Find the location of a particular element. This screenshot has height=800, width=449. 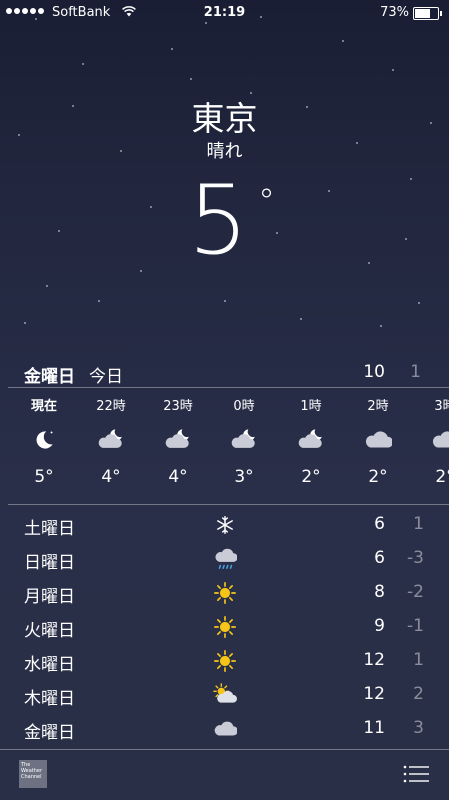

daily-row: 水曜日 12 1 is located at coordinates (224, 661).